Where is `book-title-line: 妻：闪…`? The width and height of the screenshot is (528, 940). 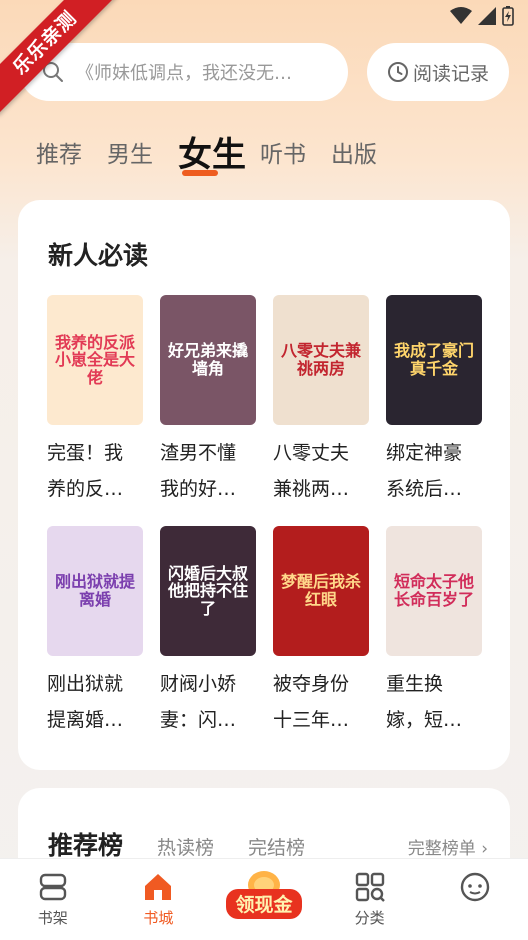 book-title-line: 妻：闪… is located at coordinates (198, 720).